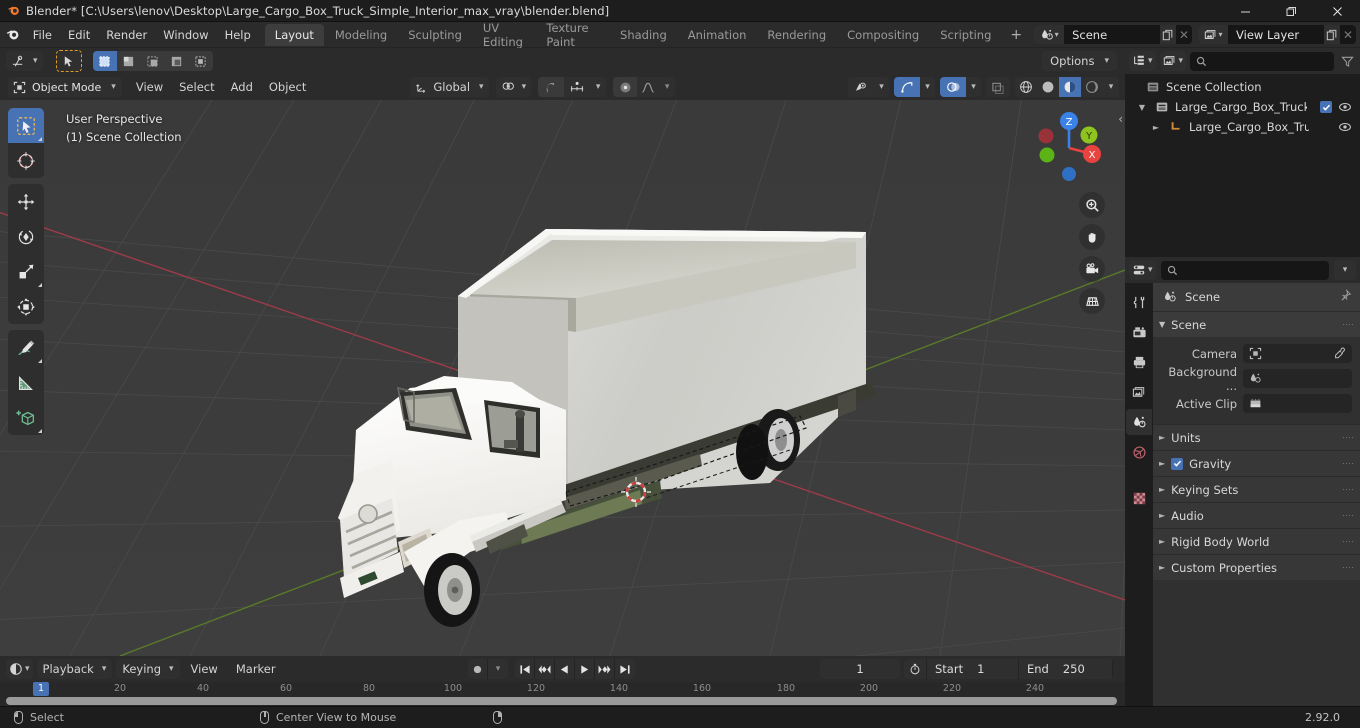 This screenshot has width=1360, height=728. I want to click on jump-start-icon, so click(525, 669).